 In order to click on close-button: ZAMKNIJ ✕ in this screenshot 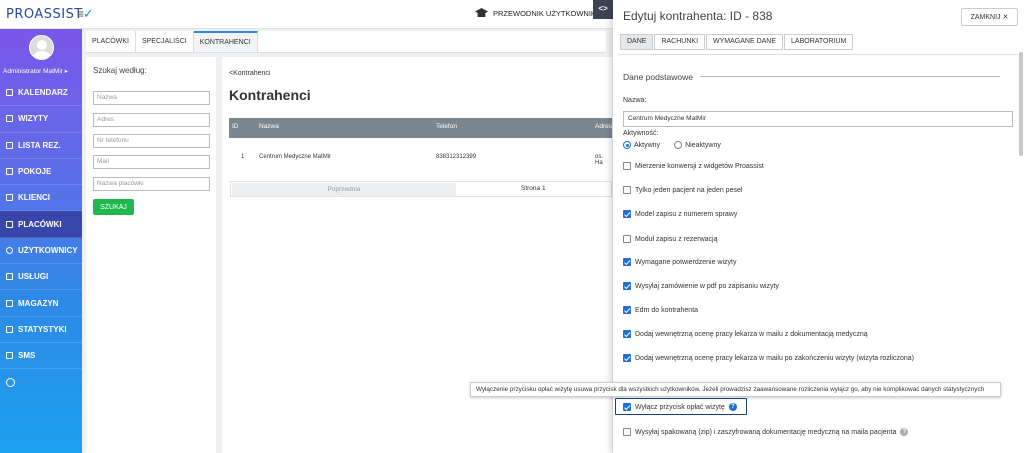, I will do `click(989, 17)`.